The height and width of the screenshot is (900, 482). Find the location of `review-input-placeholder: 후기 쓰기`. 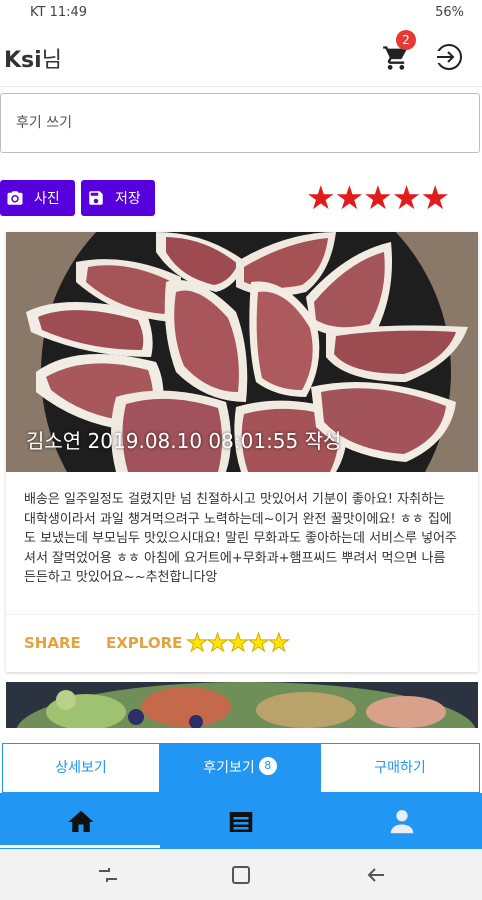

review-input-placeholder: 후기 쓰기 is located at coordinates (44, 123).